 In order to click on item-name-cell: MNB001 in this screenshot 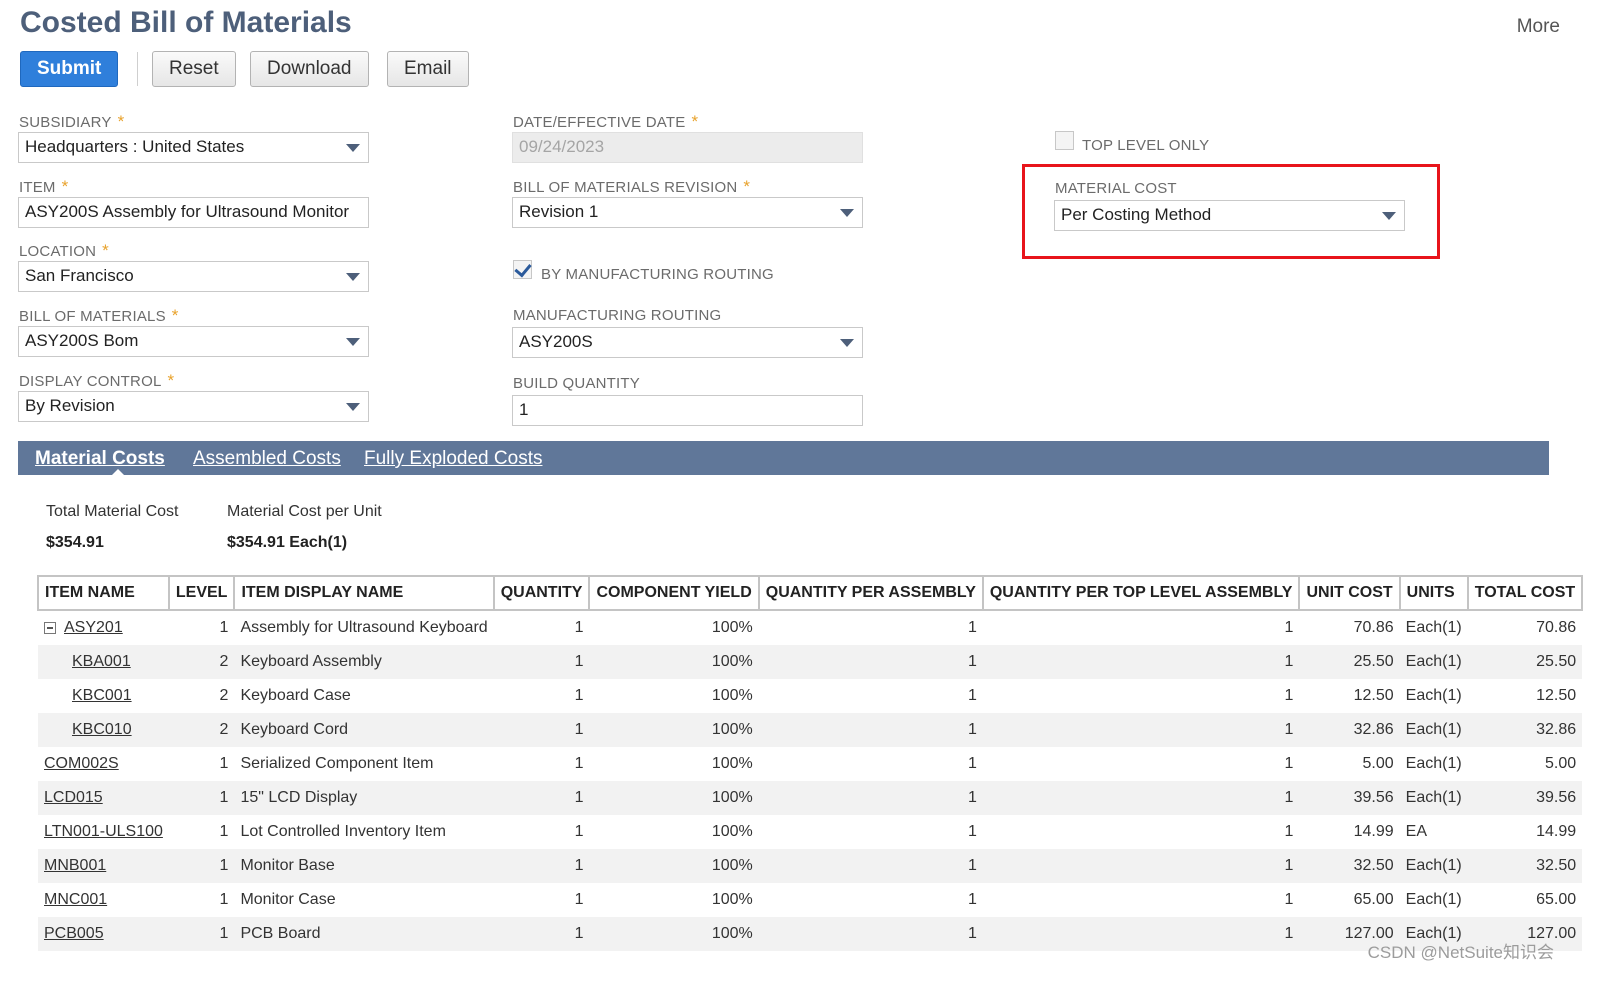, I will do `click(103, 866)`.